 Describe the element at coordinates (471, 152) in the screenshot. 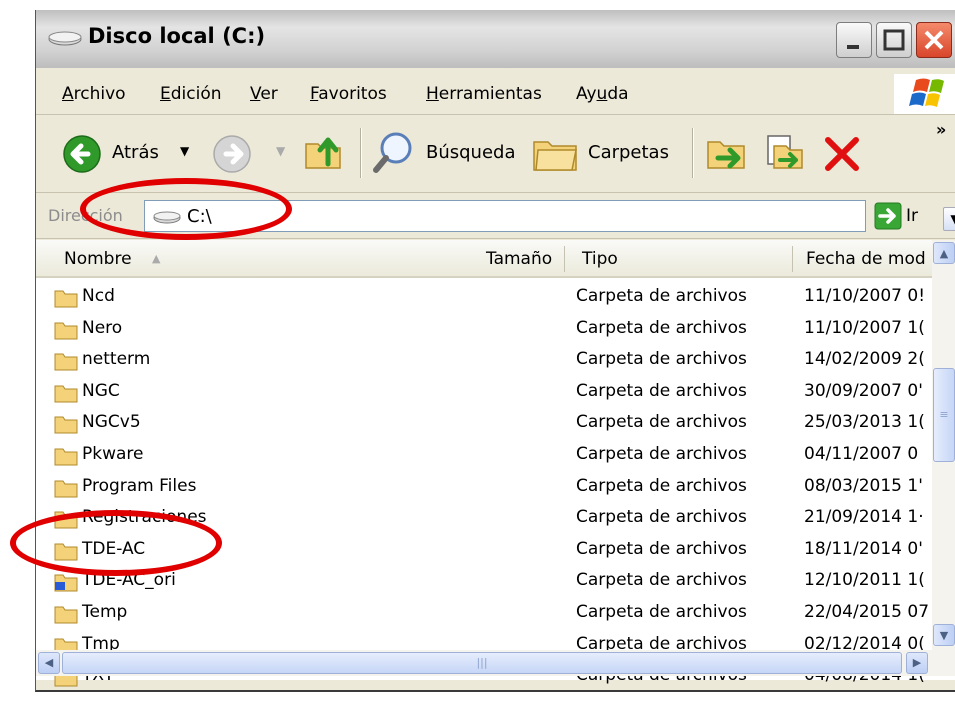

I see `search-button-label: Búsqueda` at that location.